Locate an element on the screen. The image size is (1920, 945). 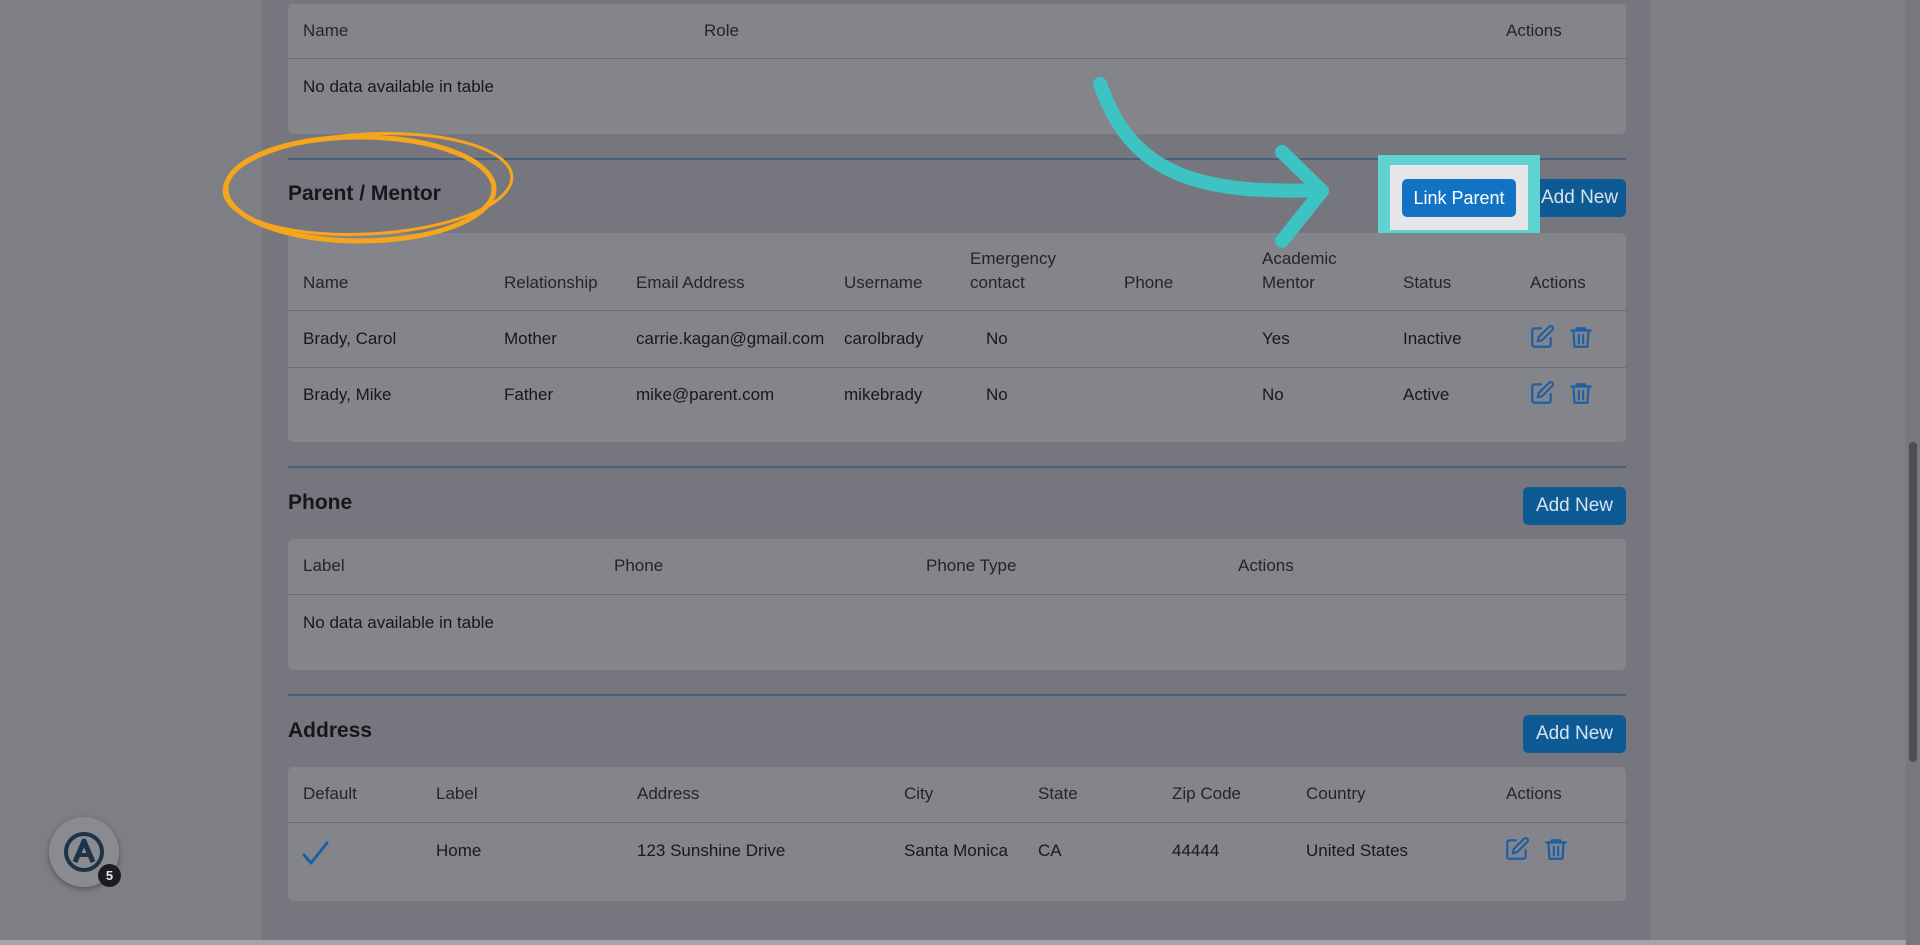
col-header-phone-type: Phone Type is located at coordinates (971, 565).